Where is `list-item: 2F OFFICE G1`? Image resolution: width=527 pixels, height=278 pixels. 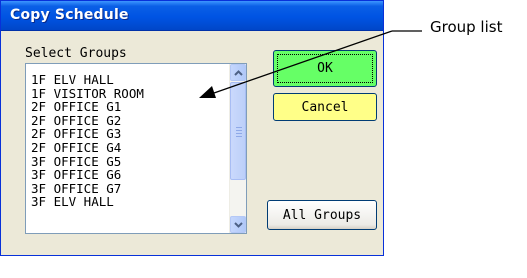
list-item: 2F OFFICE G1 is located at coordinates (87, 107).